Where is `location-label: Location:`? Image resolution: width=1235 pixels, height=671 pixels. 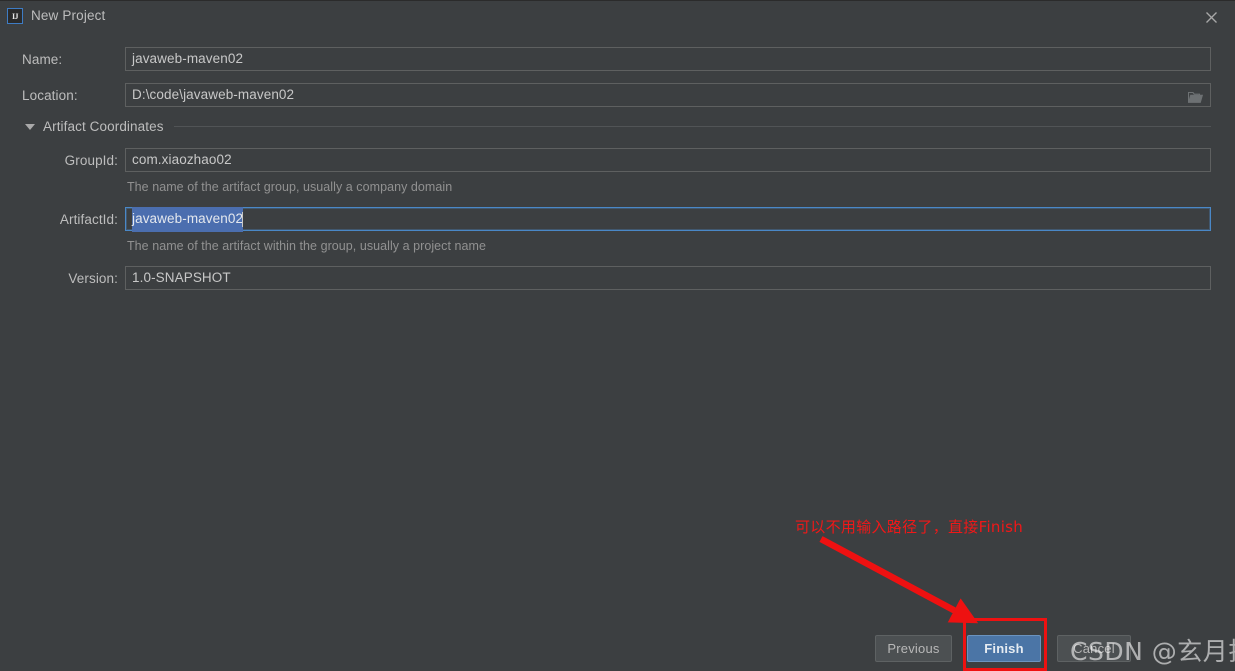 location-label: Location: is located at coordinates (50, 95).